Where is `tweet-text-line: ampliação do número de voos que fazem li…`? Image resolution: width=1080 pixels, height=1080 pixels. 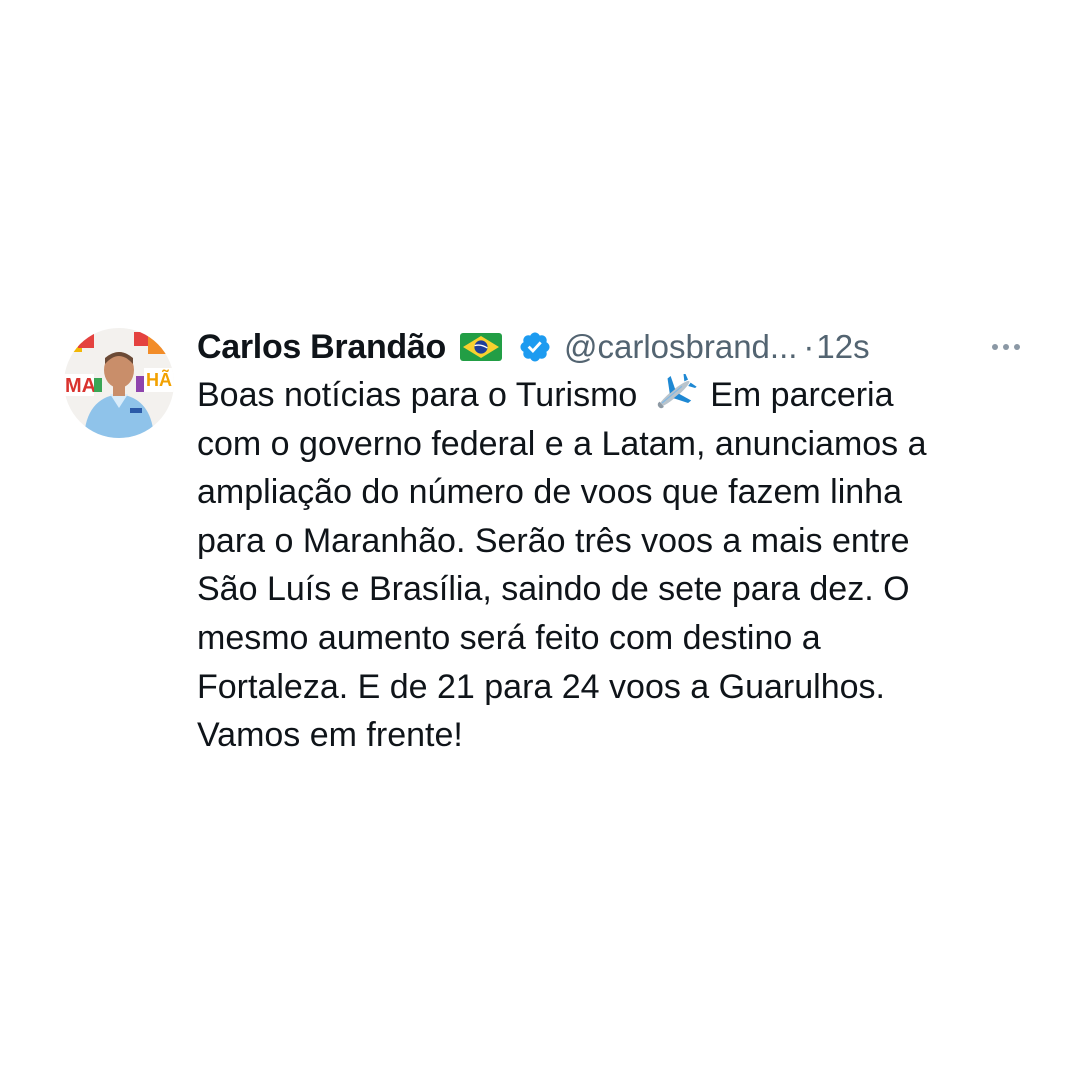
tweet-text-line: ampliação do número de voos que fazem li… is located at coordinates (549, 492).